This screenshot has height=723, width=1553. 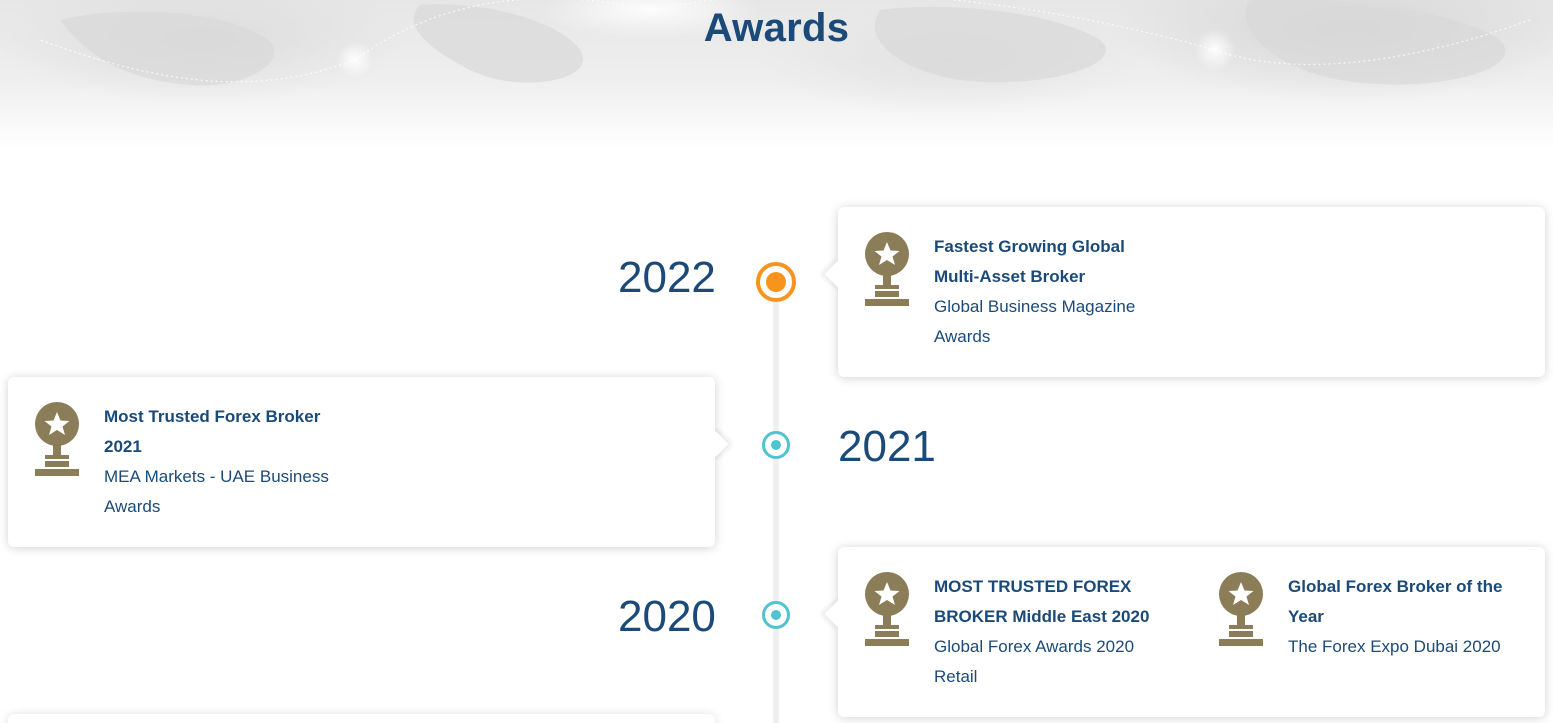 I want to click on award-name-line: Most Trusted Forex Broker, so click(x=212, y=416).